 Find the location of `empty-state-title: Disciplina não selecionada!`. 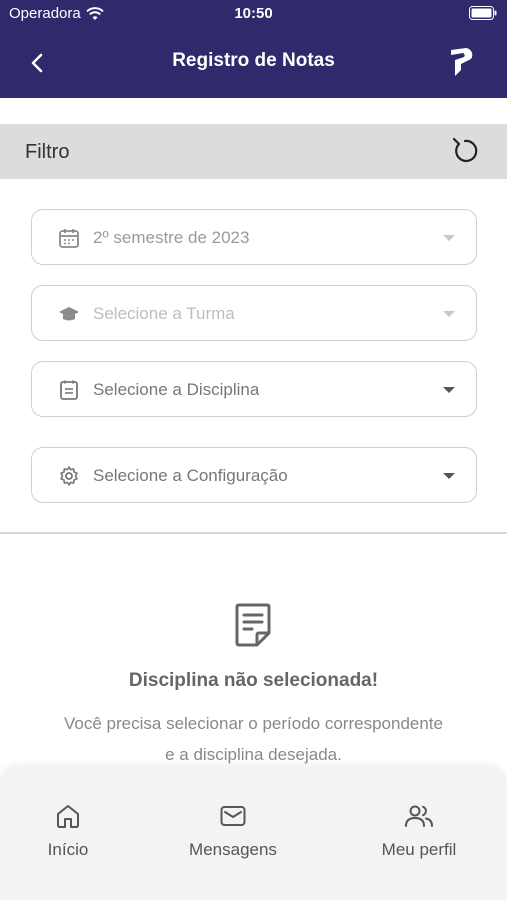

empty-state-title: Disciplina não selecionada! is located at coordinates (253, 680).